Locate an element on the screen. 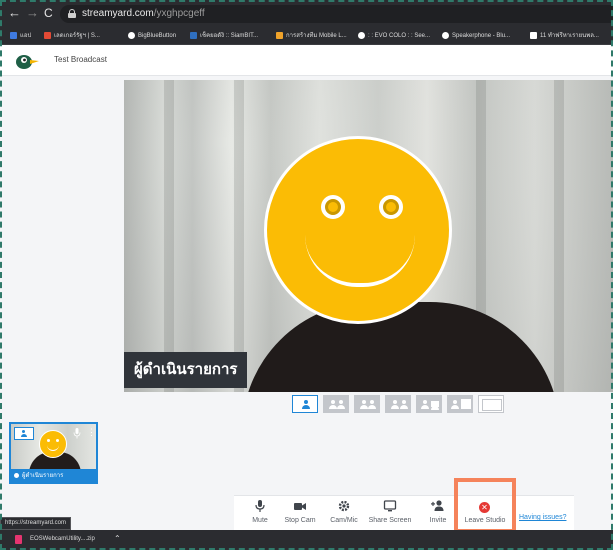  leave-studio-label: Leave Studio is located at coordinates (485, 520).